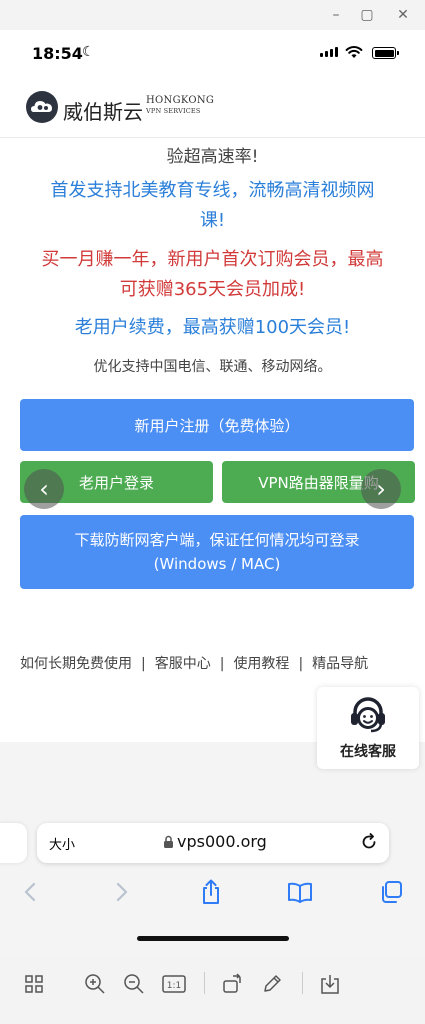 The width and height of the screenshot is (425, 1024). What do you see at coordinates (88, 52) in the screenshot?
I see `moon-icon: ☾` at bounding box center [88, 52].